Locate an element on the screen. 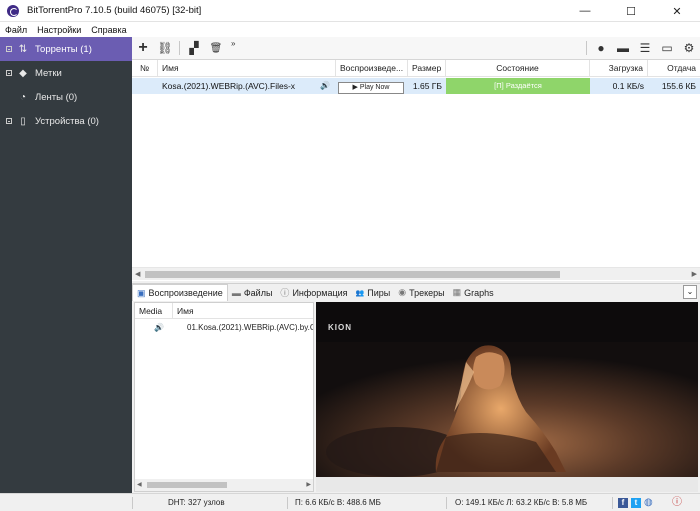 This screenshot has height=511, width=700. minimize-button: — is located at coordinates (585, 11).